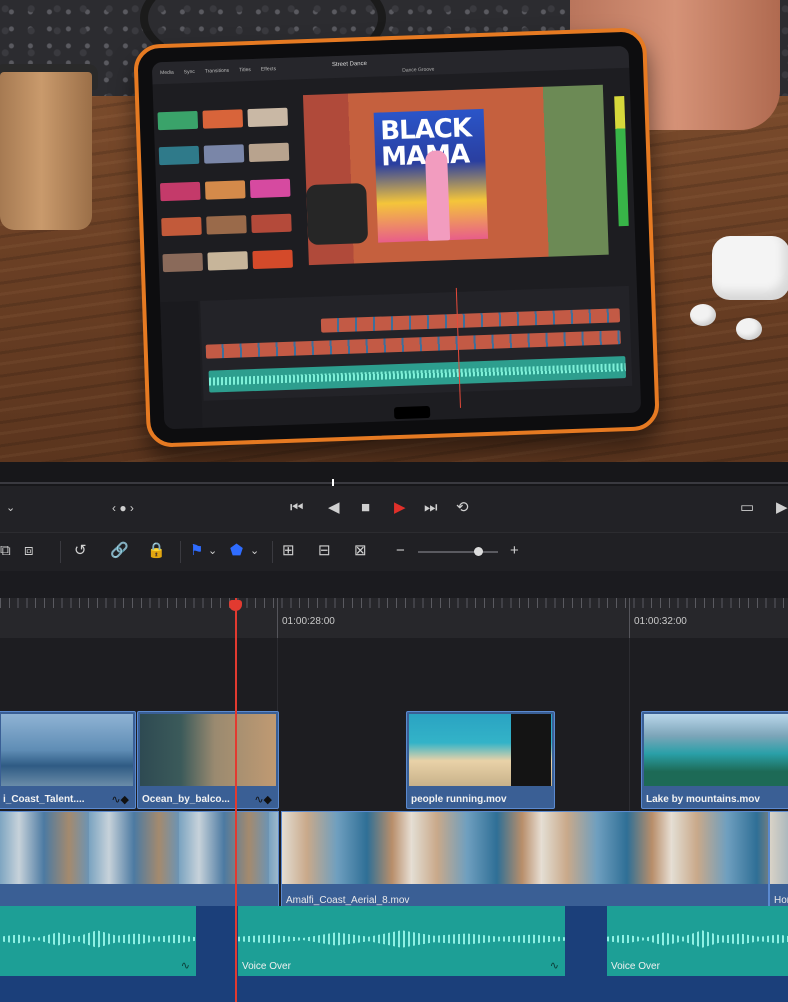  What do you see at coordinates (254, 551) in the screenshot?
I see `marker-dropdown-icon: ⌄` at bounding box center [254, 551].